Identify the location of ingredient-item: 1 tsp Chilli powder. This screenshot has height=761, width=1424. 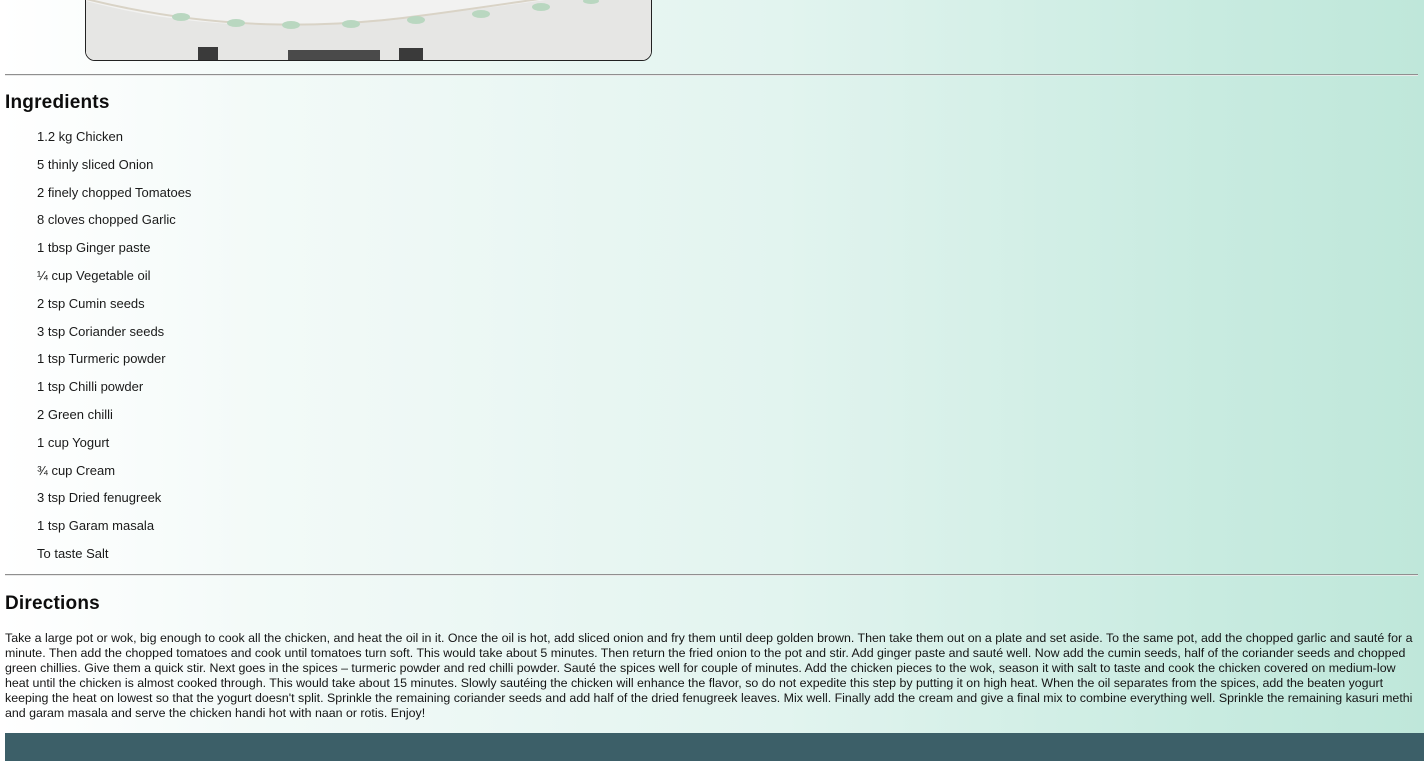
(90, 387).